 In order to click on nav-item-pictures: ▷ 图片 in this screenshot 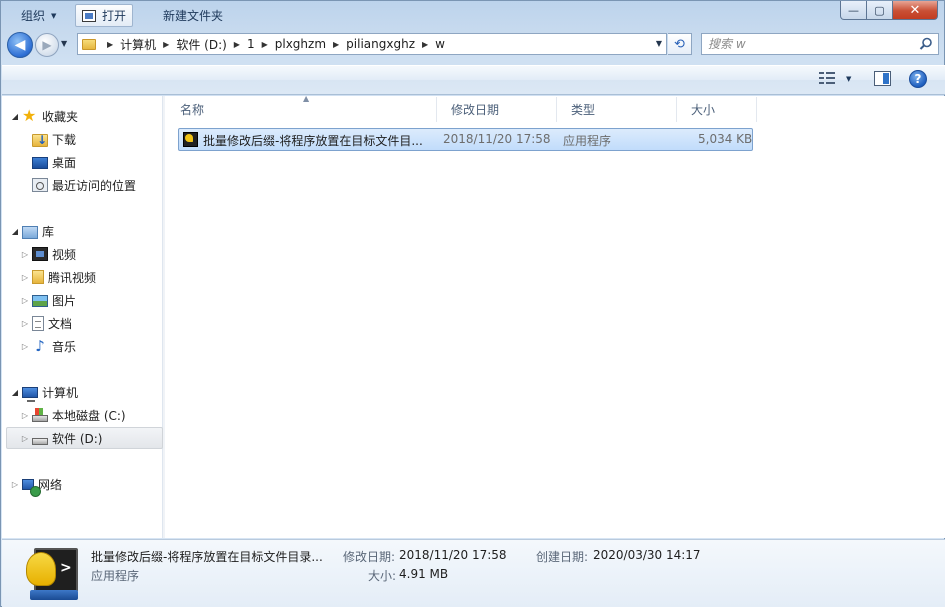, I will do `click(98, 300)`.